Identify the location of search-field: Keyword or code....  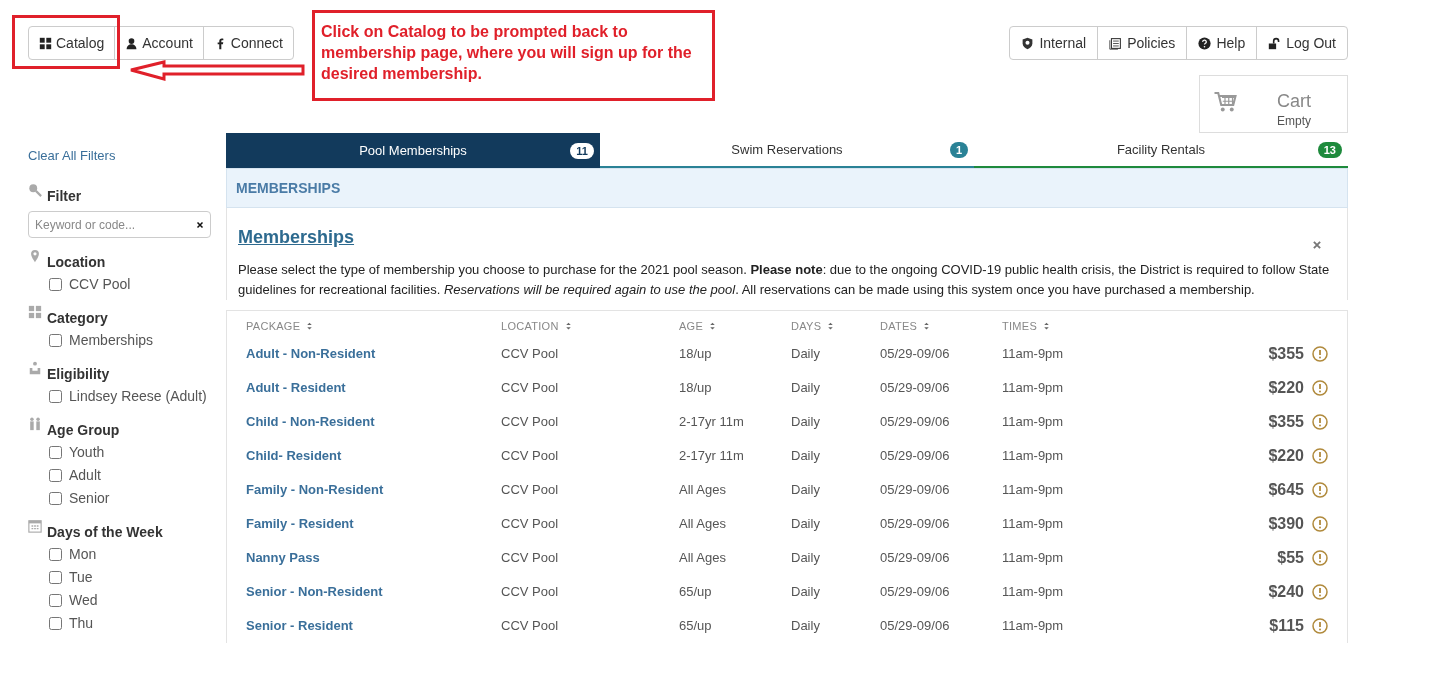
(119, 224).